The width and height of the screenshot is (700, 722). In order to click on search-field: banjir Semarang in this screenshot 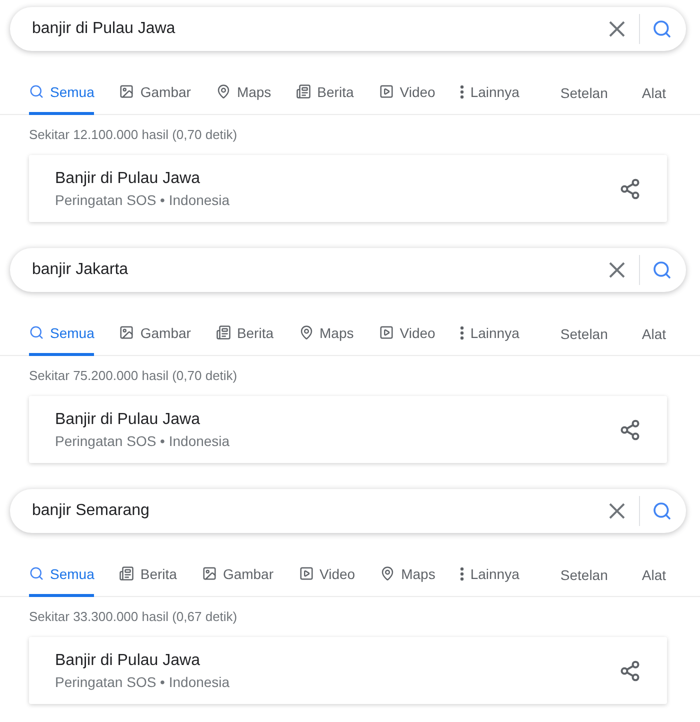, I will do `click(319, 511)`.